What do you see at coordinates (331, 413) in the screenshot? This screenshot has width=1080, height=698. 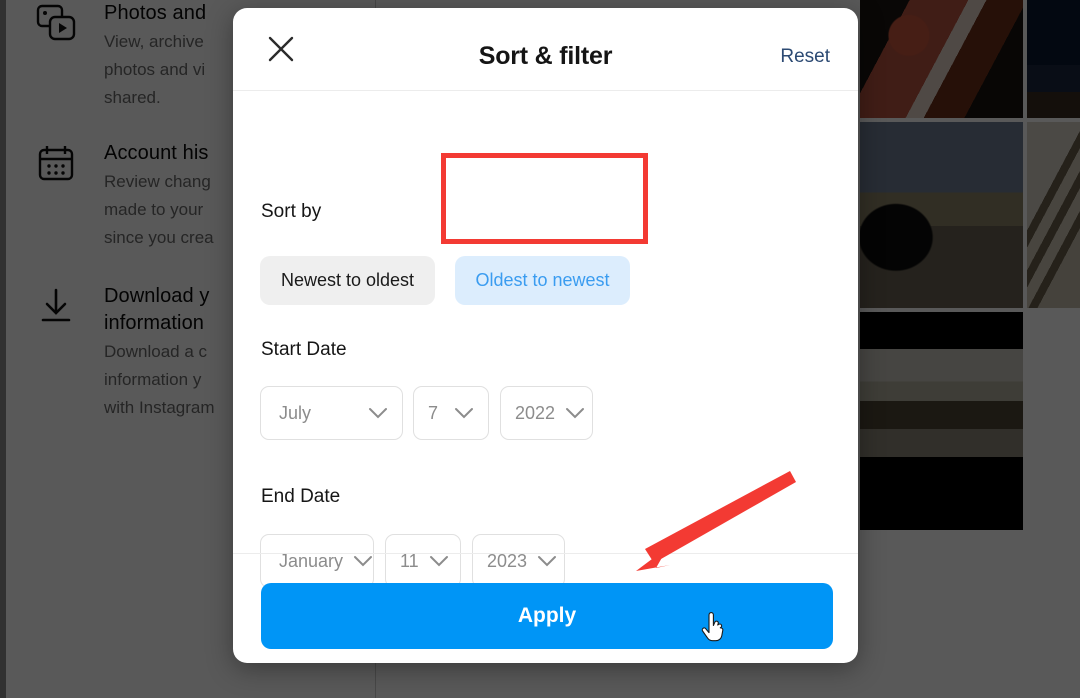 I see `start-date-month-select: July` at bounding box center [331, 413].